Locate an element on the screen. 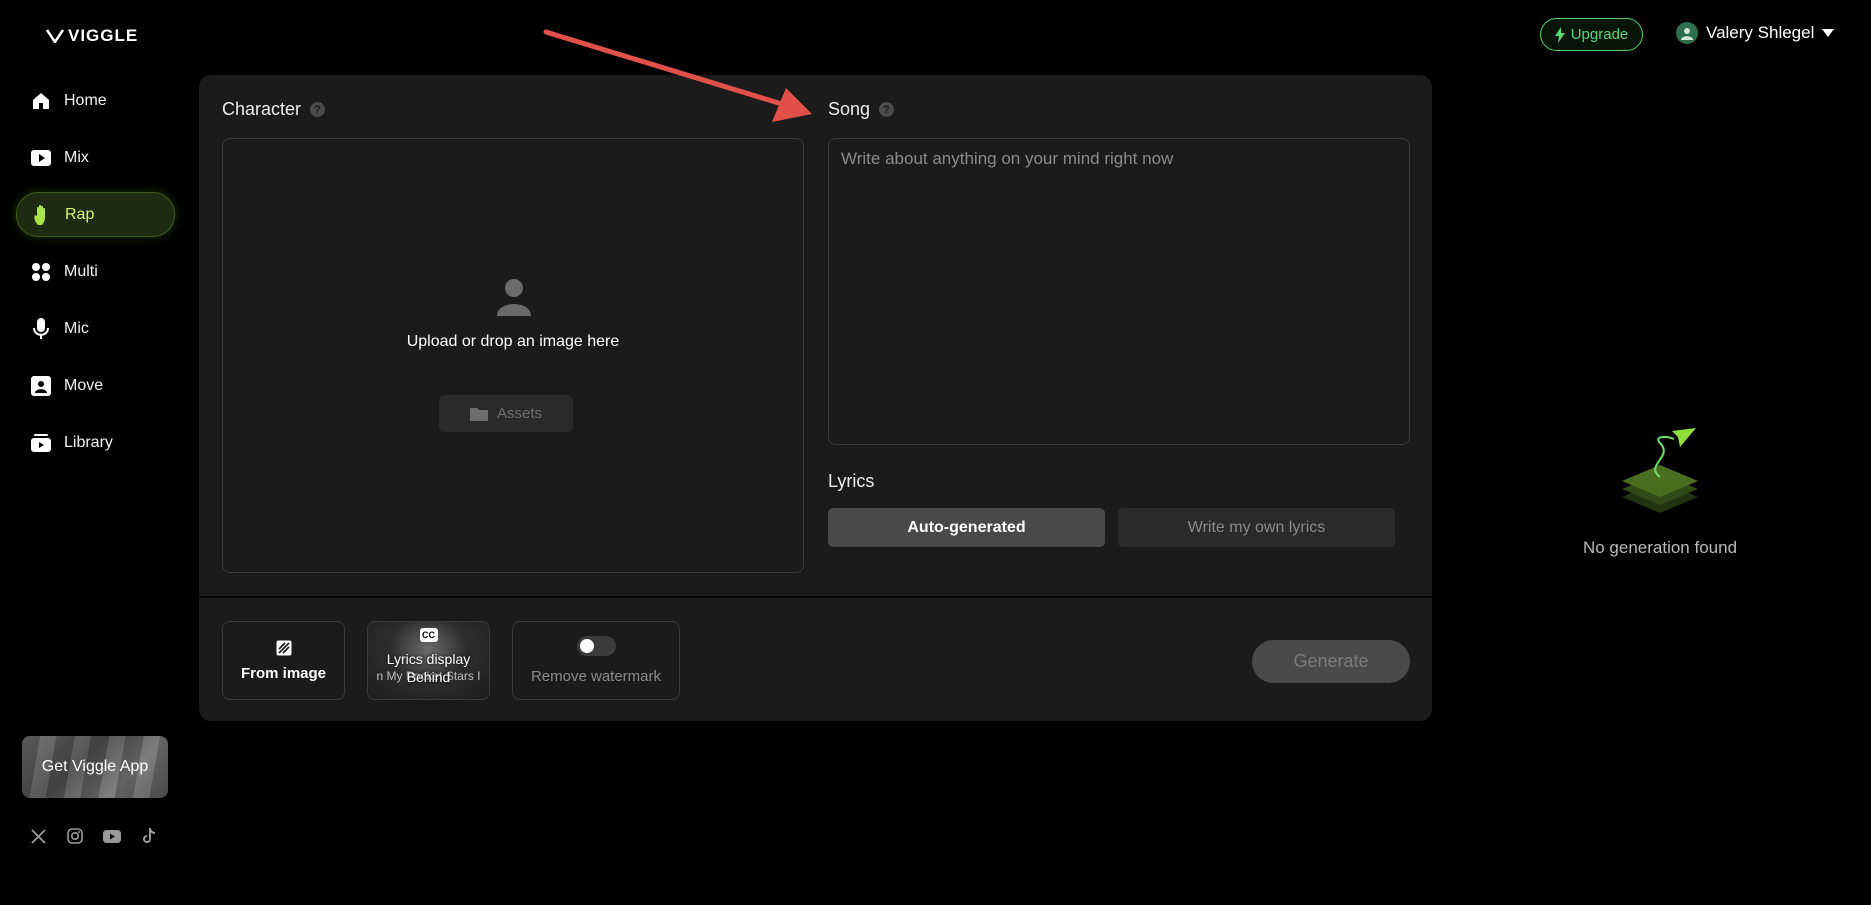  sidebar-item-label: Mic is located at coordinates (76, 328).